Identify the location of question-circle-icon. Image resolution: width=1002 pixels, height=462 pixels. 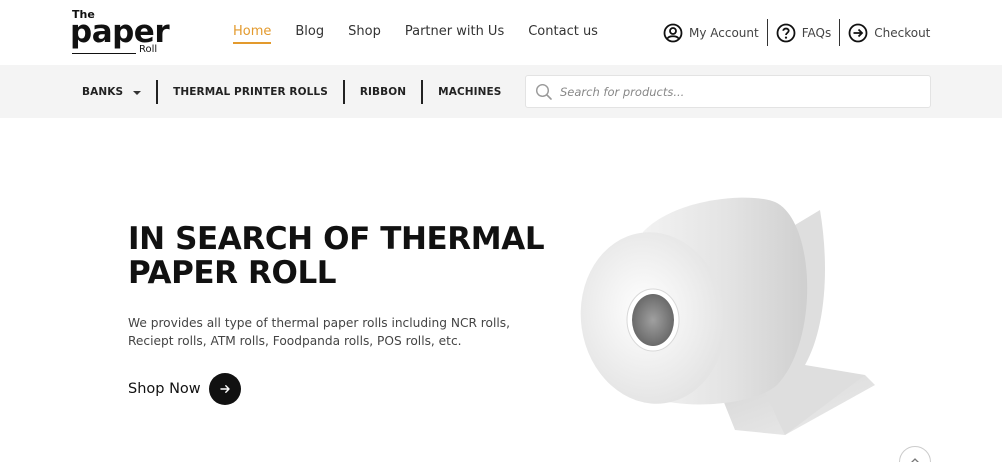
(786, 32).